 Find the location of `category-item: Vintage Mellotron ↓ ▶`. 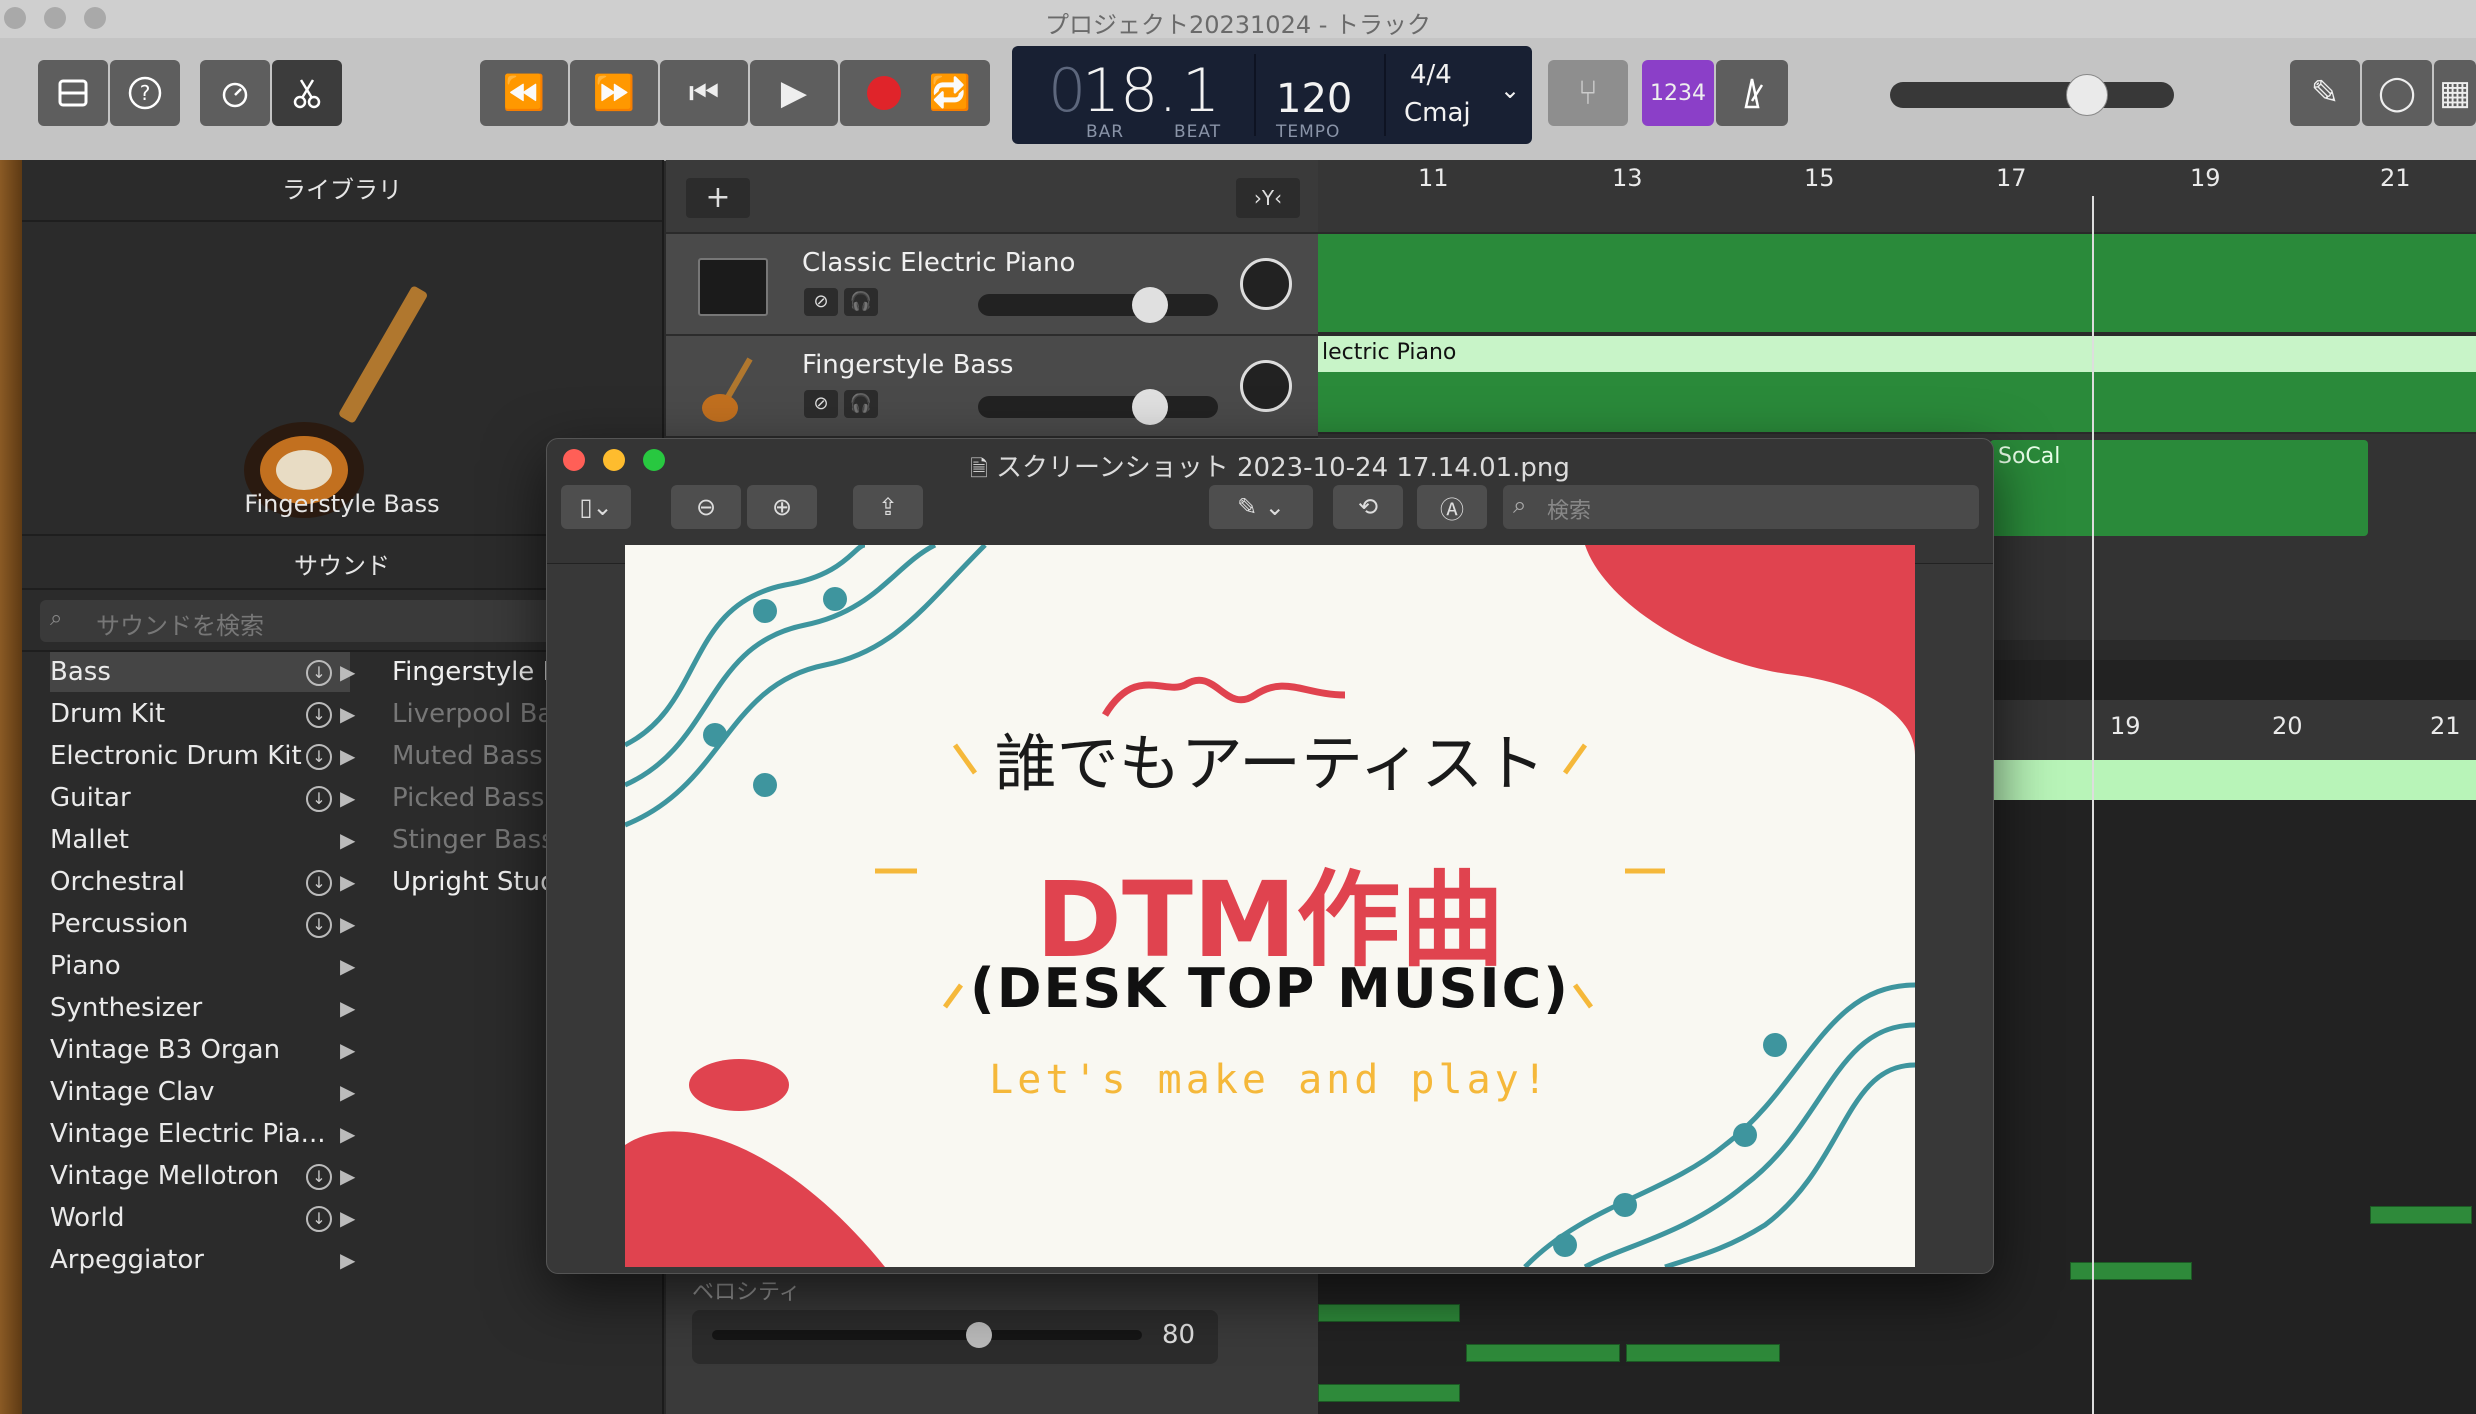

category-item: Vintage Mellotron ↓ ▶ is located at coordinates (202, 1176).